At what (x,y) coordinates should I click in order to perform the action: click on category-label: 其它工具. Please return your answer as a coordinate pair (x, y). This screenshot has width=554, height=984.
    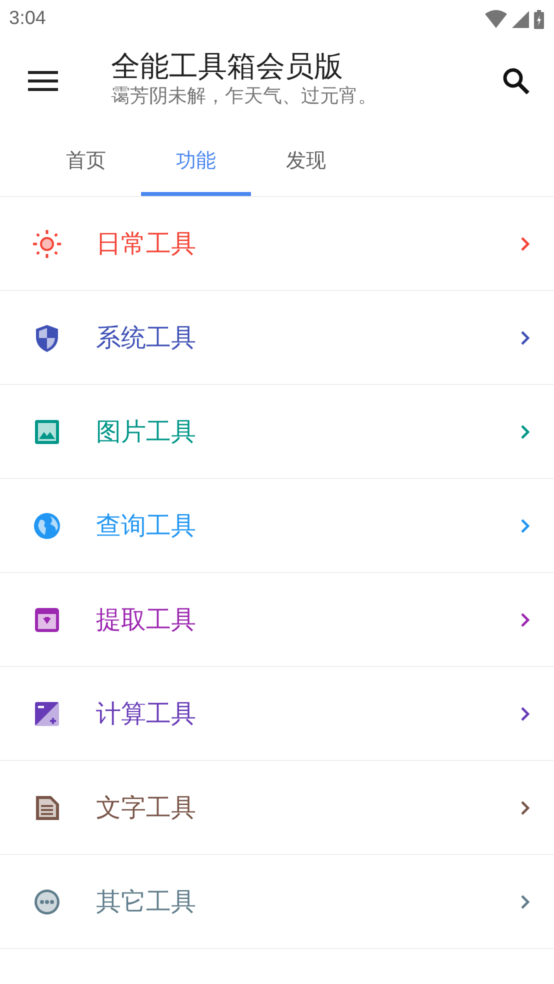
    Looking at the image, I should click on (146, 902).